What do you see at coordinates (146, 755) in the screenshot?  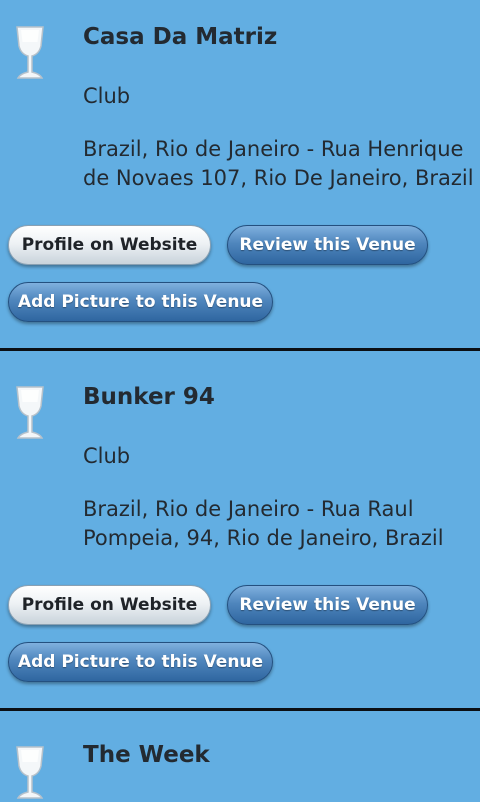 I see `venue-name: The Week` at bounding box center [146, 755].